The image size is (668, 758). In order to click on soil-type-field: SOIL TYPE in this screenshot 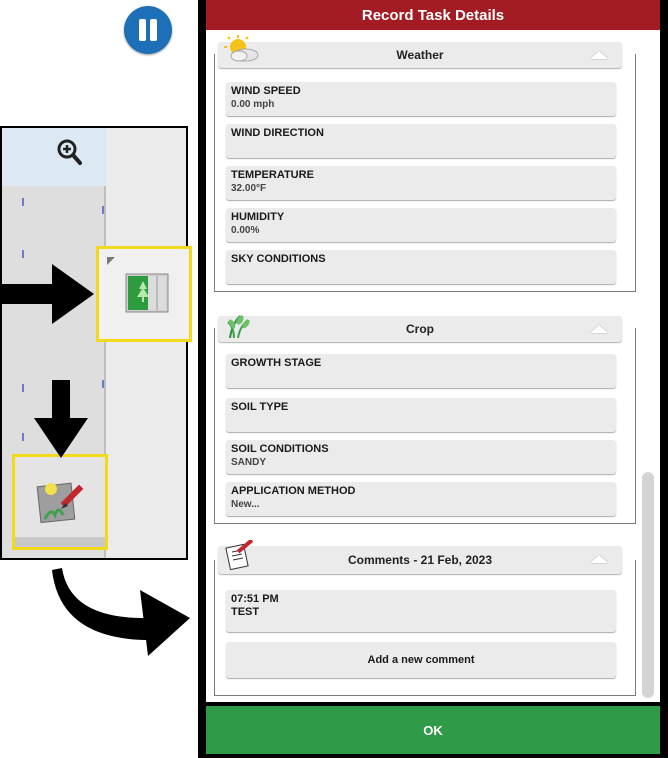, I will do `click(421, 415)`.